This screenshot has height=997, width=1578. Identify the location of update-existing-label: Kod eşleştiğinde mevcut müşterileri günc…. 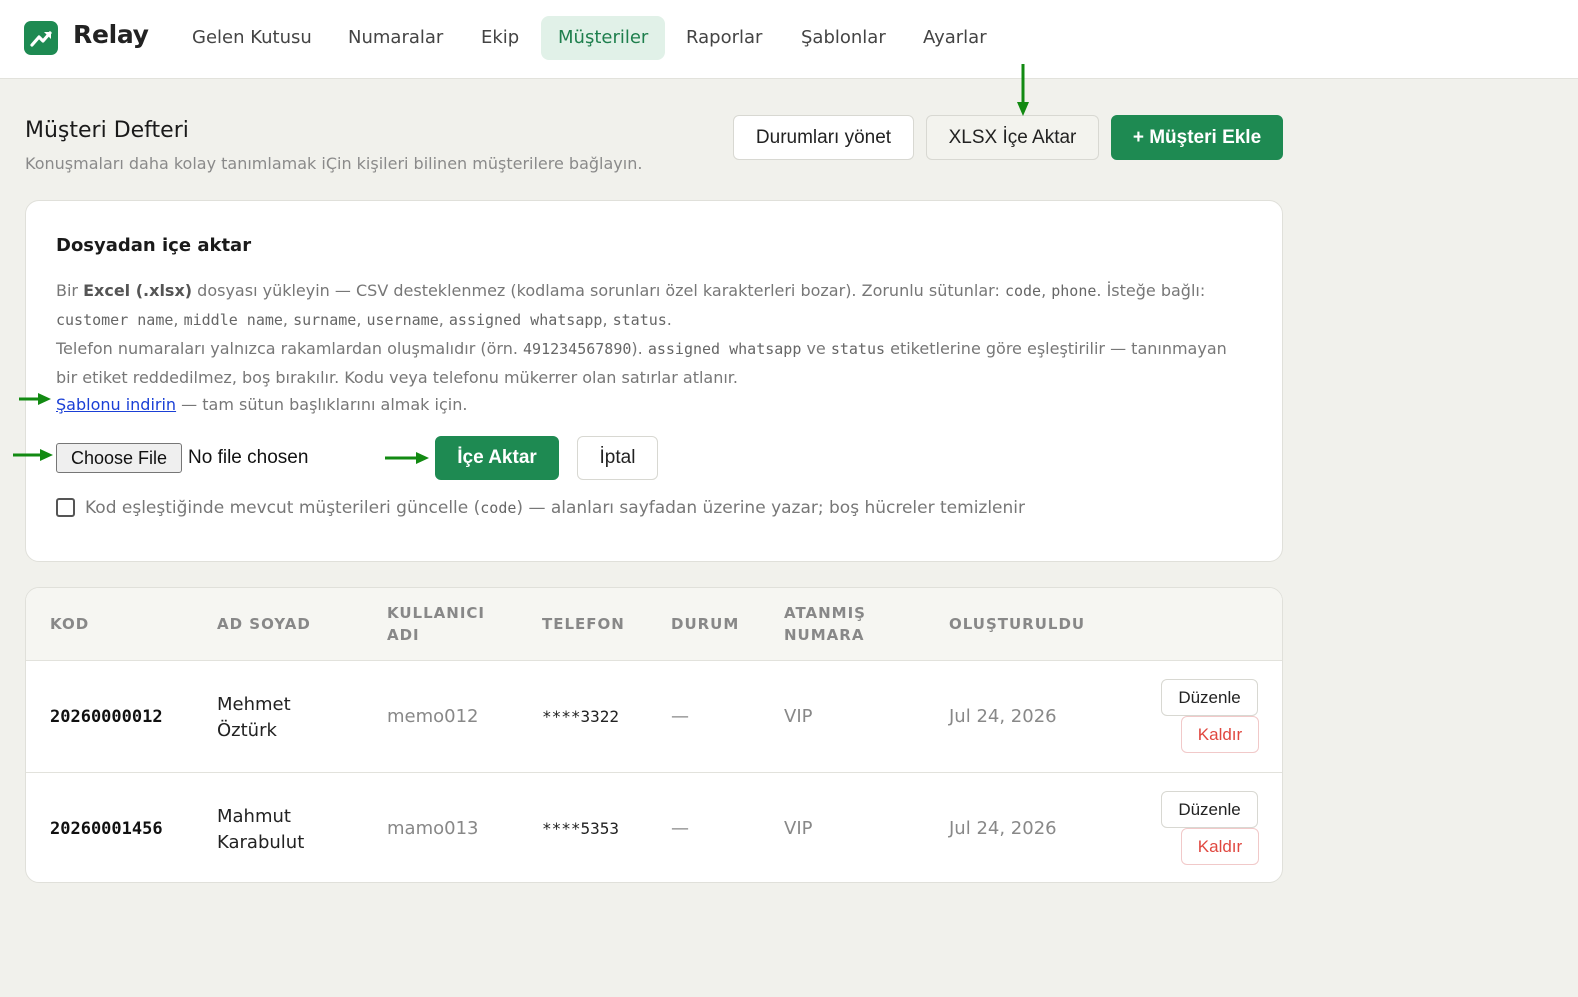
(555, 508).